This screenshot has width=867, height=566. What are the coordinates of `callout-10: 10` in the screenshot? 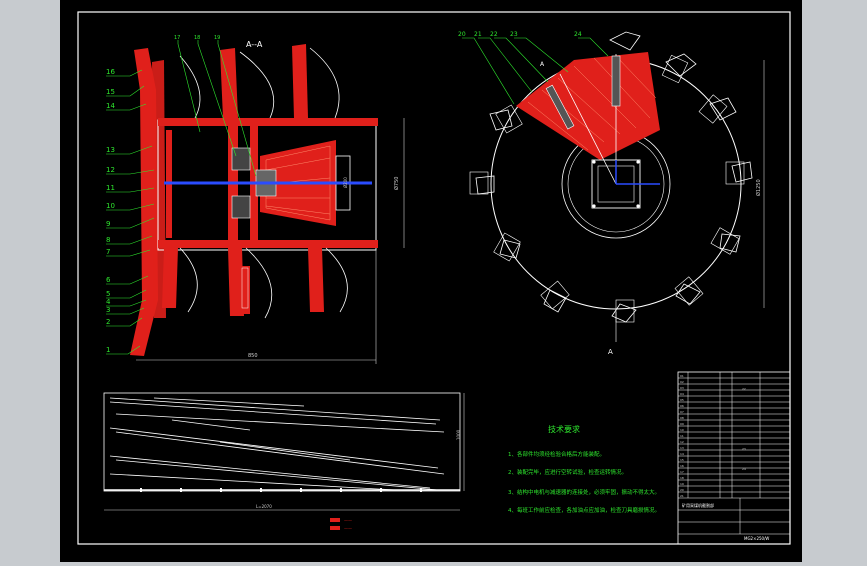 It's located at (110, 206).